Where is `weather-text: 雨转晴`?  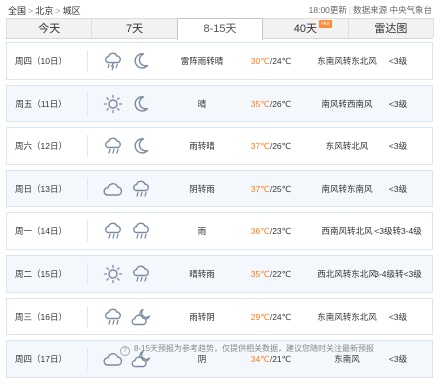 weather-text: 雨转晴 is located at coordinates (202, 146).